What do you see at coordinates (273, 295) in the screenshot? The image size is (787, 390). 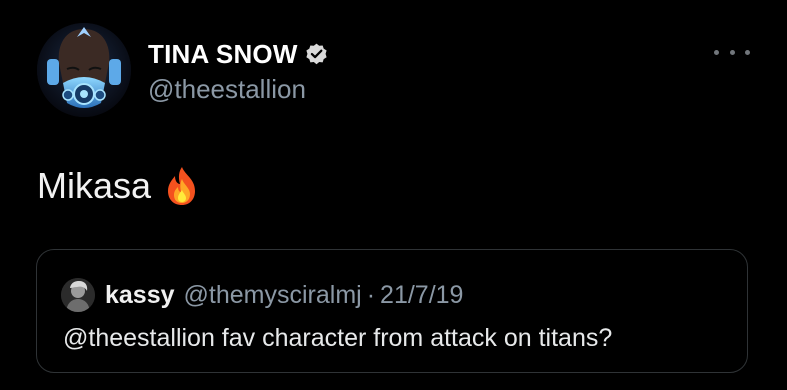 I see `quoted-author-handle: @themysciralmj` at bounding box center [273, 295].